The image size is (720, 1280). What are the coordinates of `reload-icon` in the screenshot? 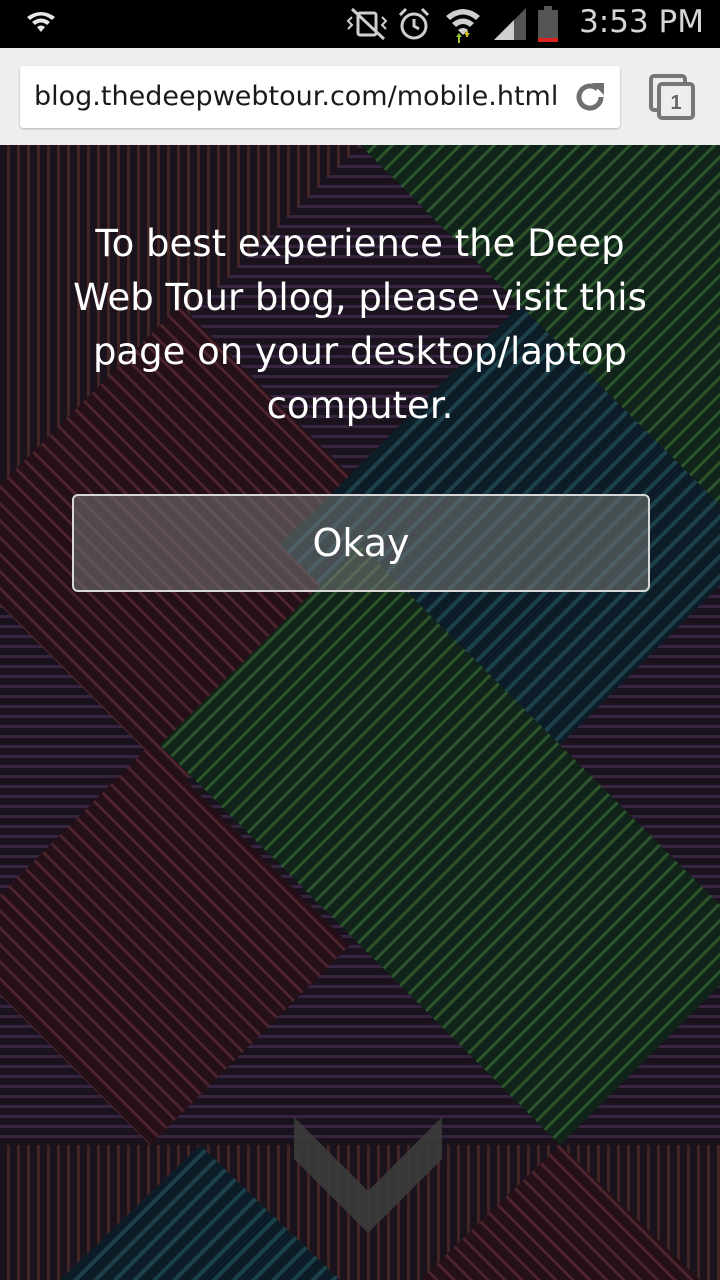 It's located at (590, 97).